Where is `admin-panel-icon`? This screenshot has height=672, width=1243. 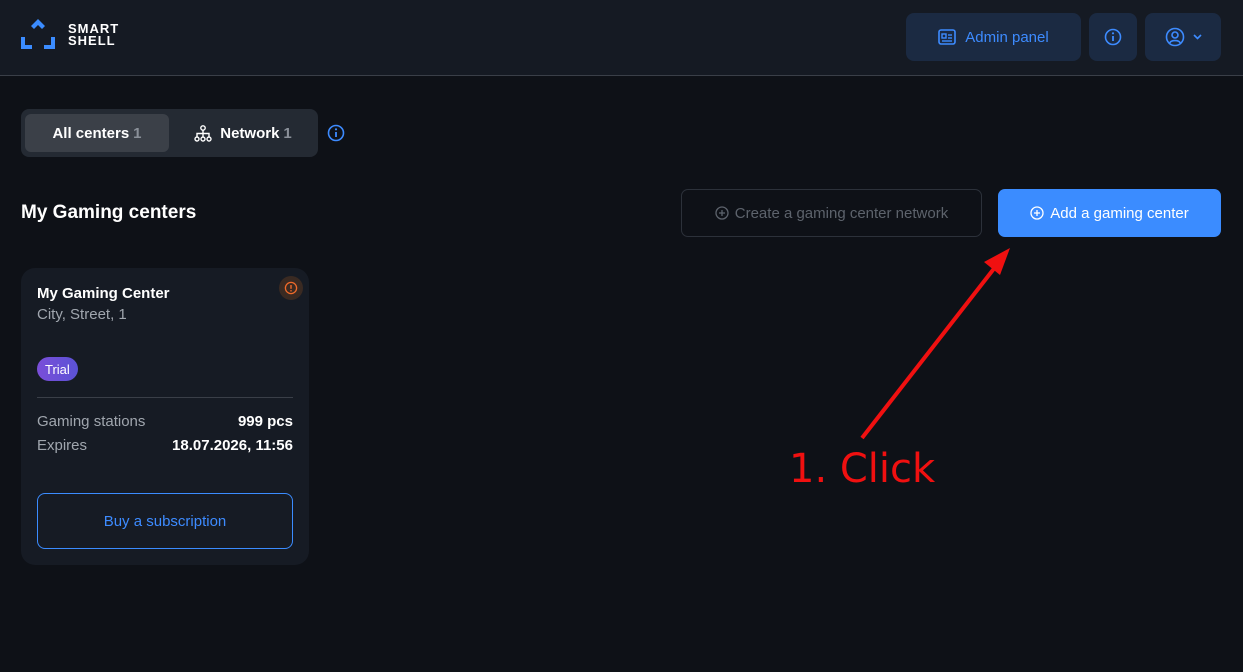 admin-panel-icon is located at coordinates (947, 37).